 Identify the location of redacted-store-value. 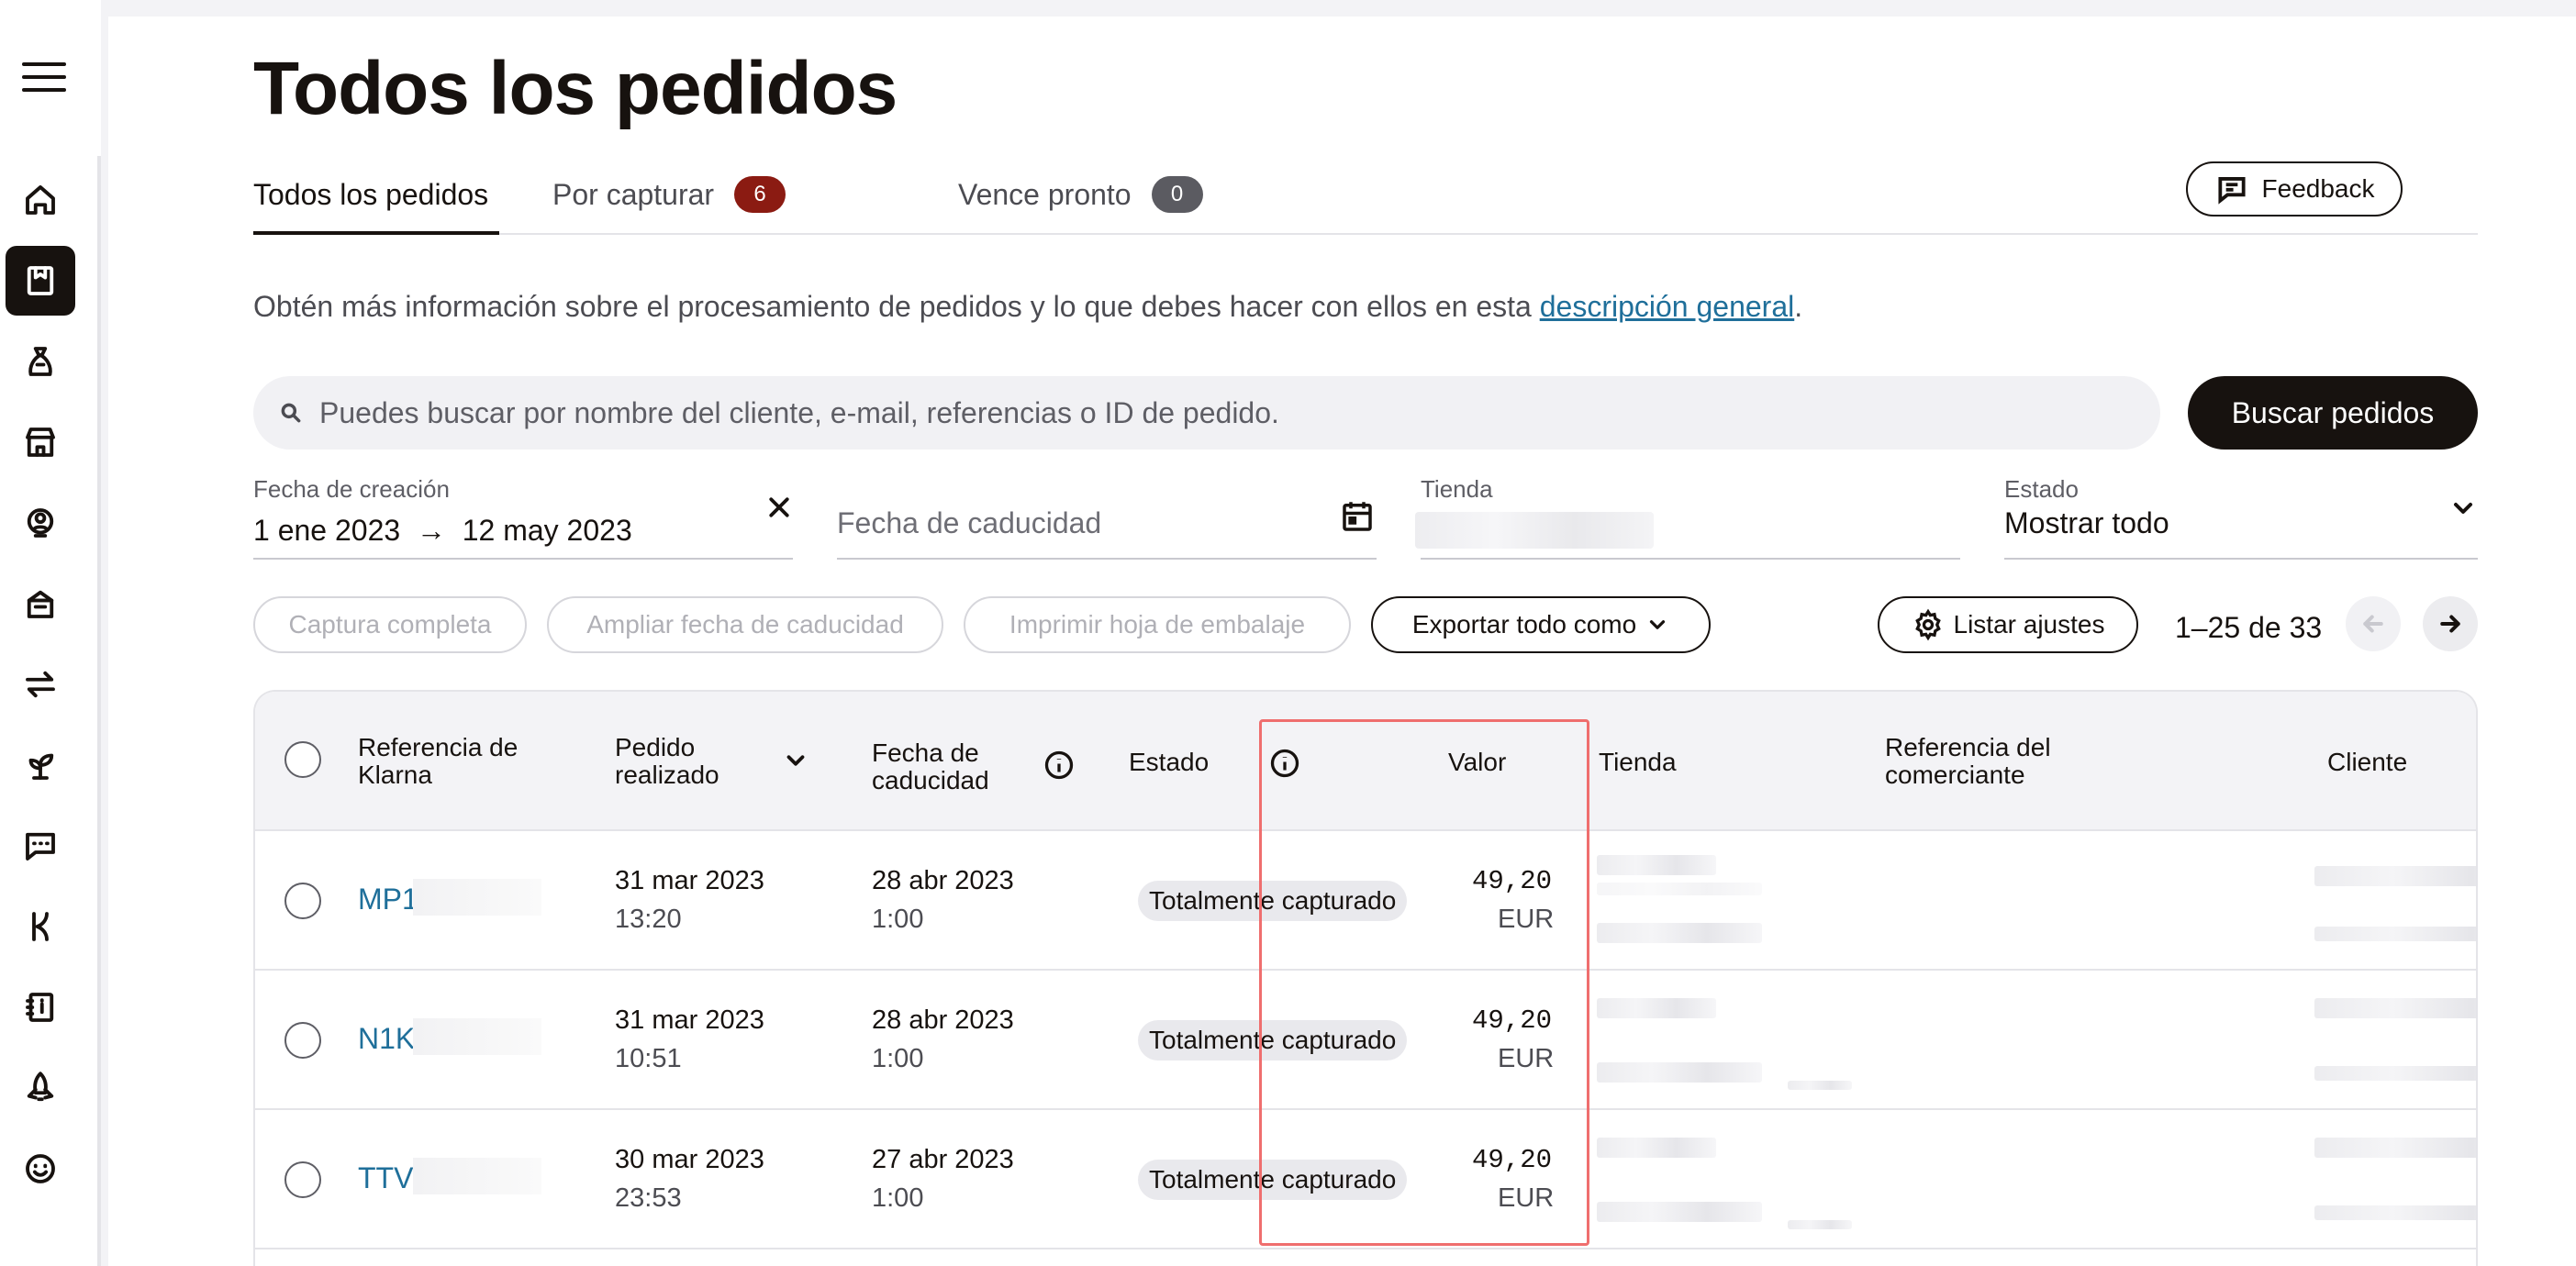
(1535, 530).